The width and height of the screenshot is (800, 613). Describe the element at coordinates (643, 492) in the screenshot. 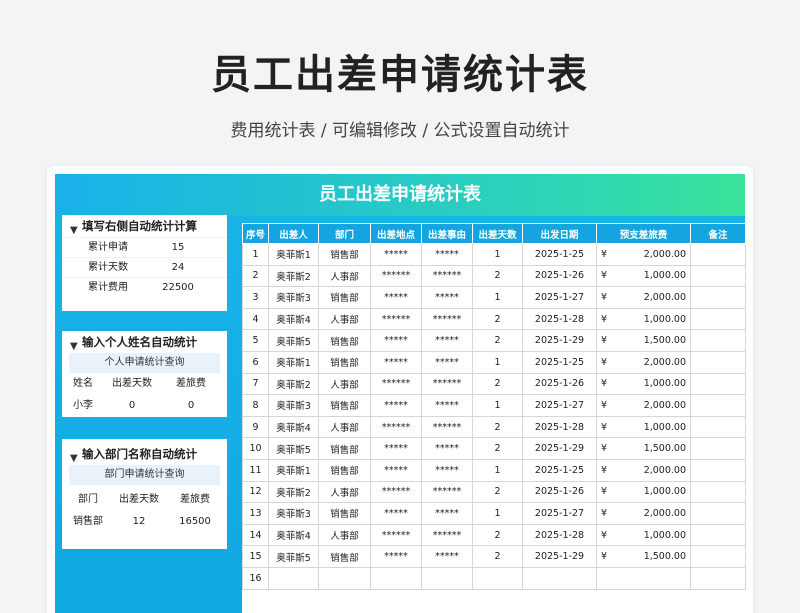

I see `fee-cell: ¥1,000.00` at that location.